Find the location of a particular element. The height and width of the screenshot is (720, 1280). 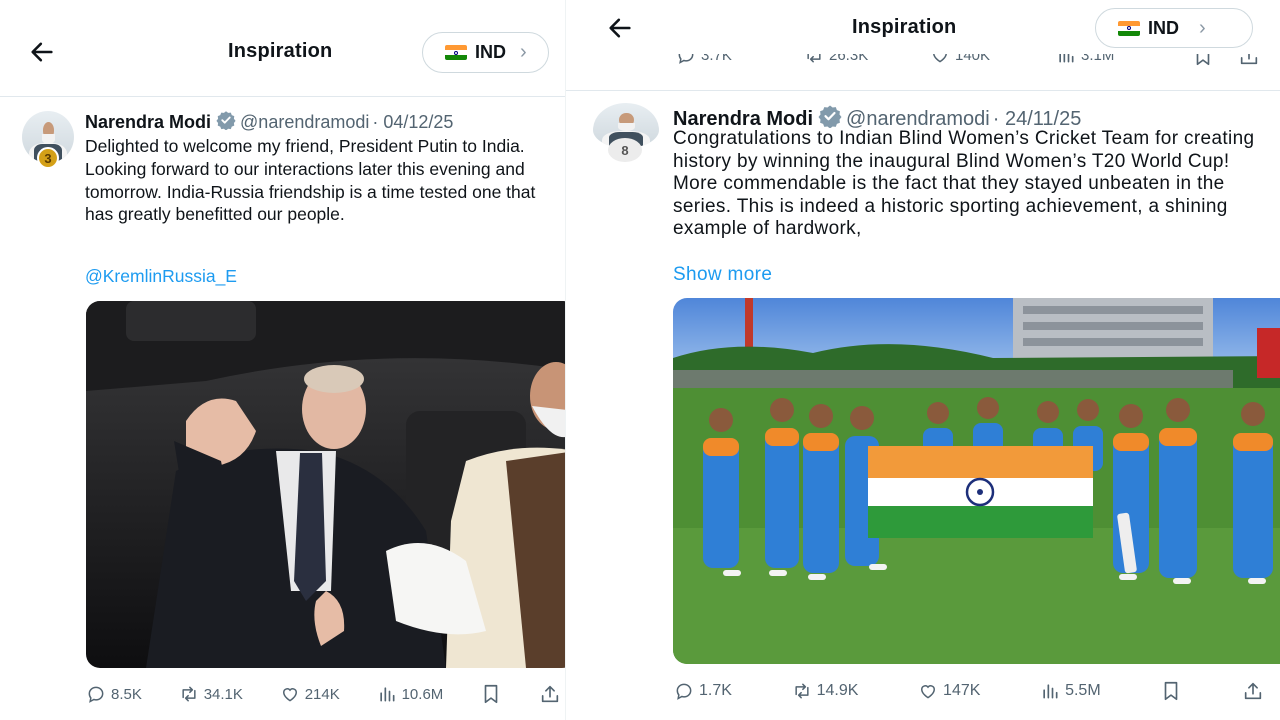

reply-button: 1.7K is located at coordinates (703, 691).